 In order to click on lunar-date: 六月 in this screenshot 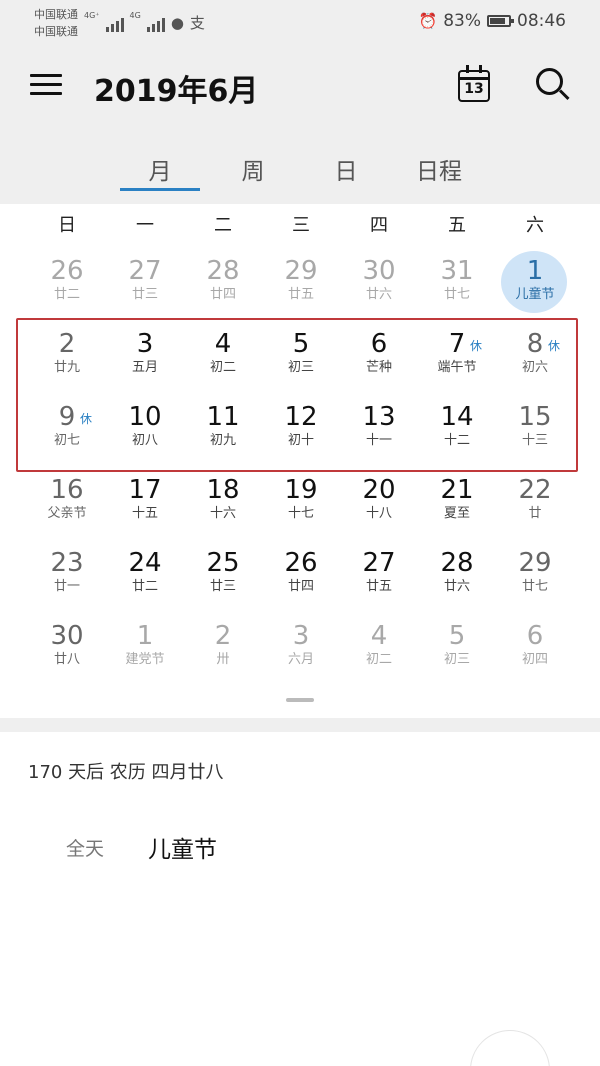, I will do `click(300, 659)`.